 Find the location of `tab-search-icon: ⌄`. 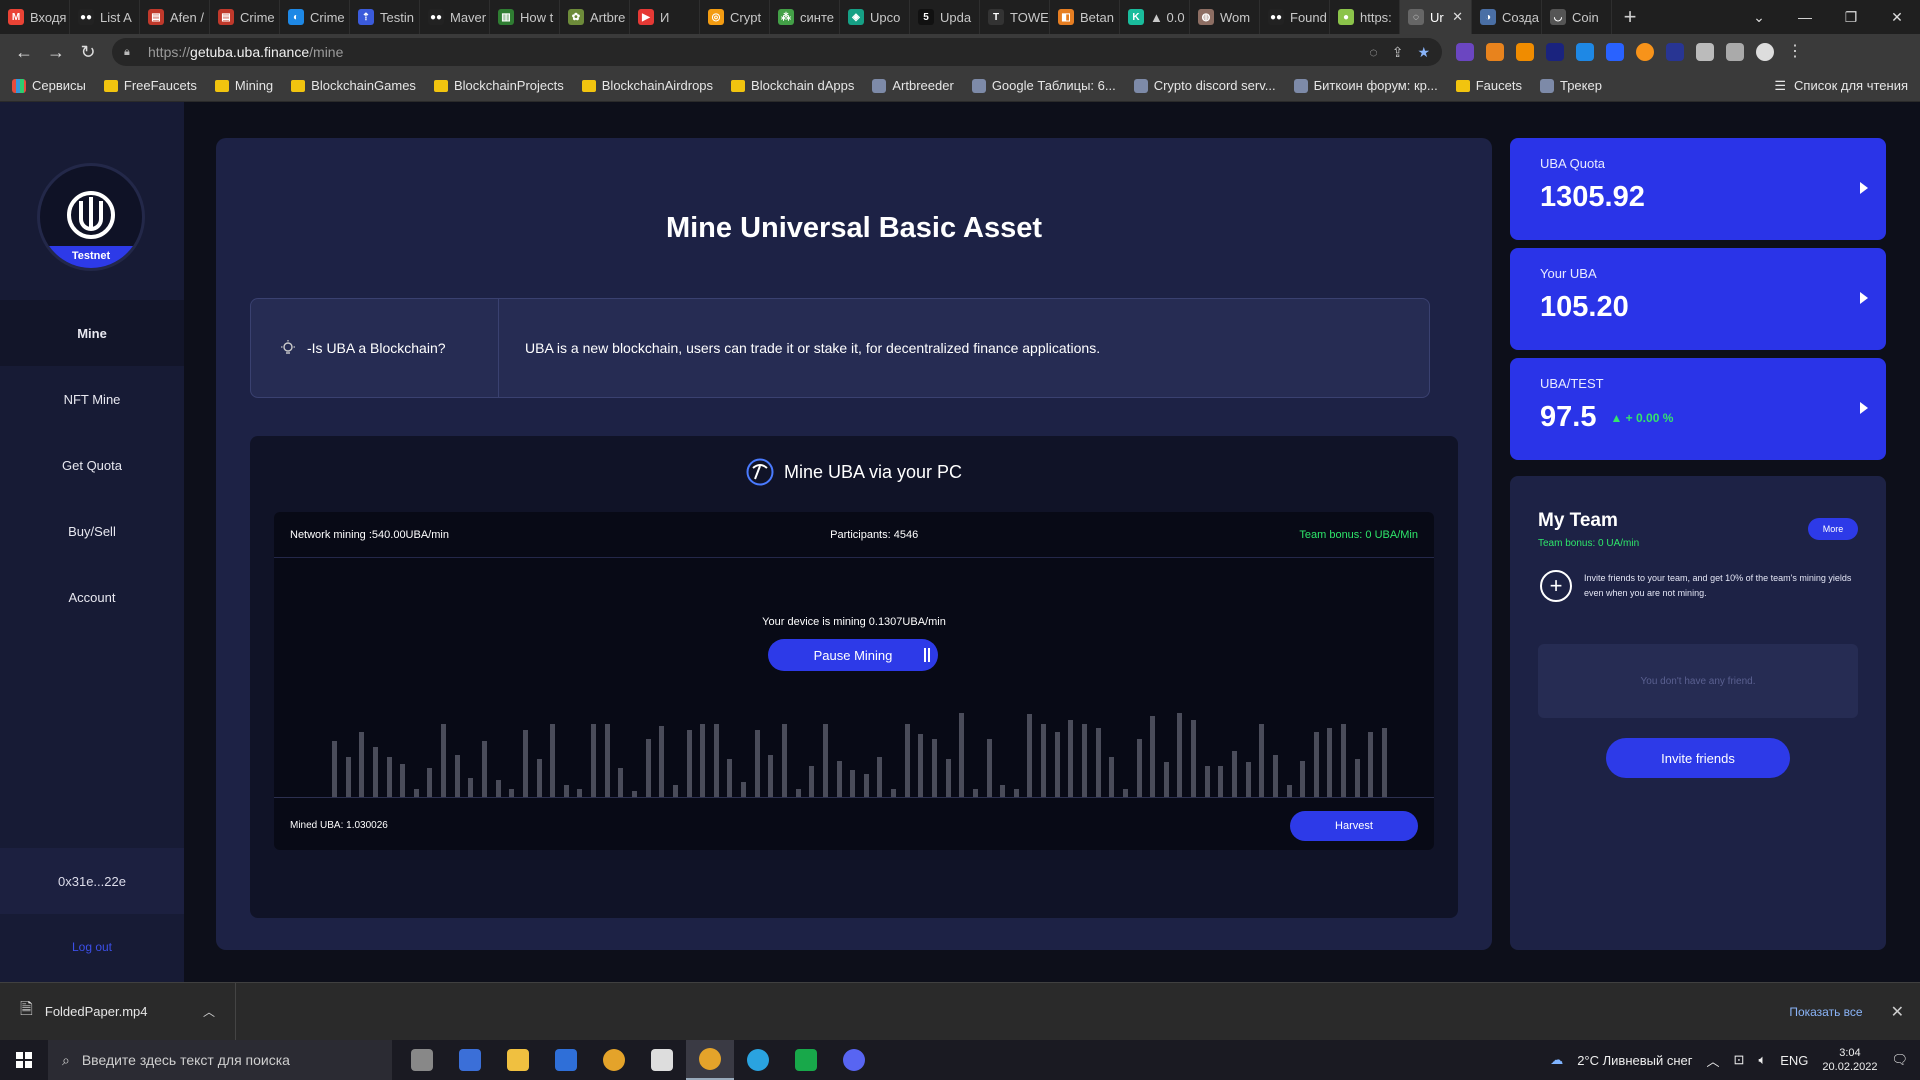

tab-search-icon: ⌄ is located at coordinates (1759, 17).